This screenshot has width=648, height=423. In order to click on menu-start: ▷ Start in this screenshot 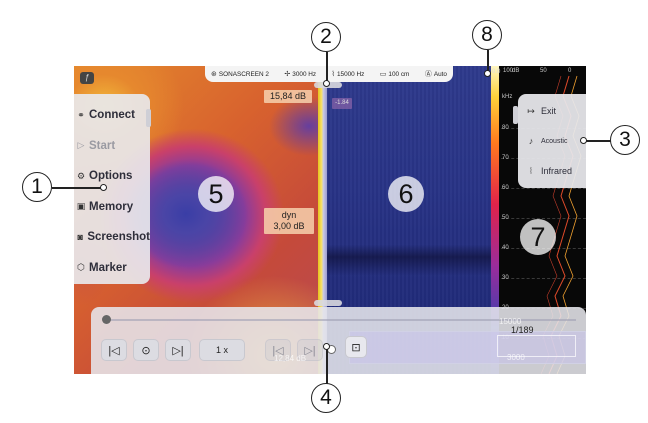, I will do `click(112, 146)`.